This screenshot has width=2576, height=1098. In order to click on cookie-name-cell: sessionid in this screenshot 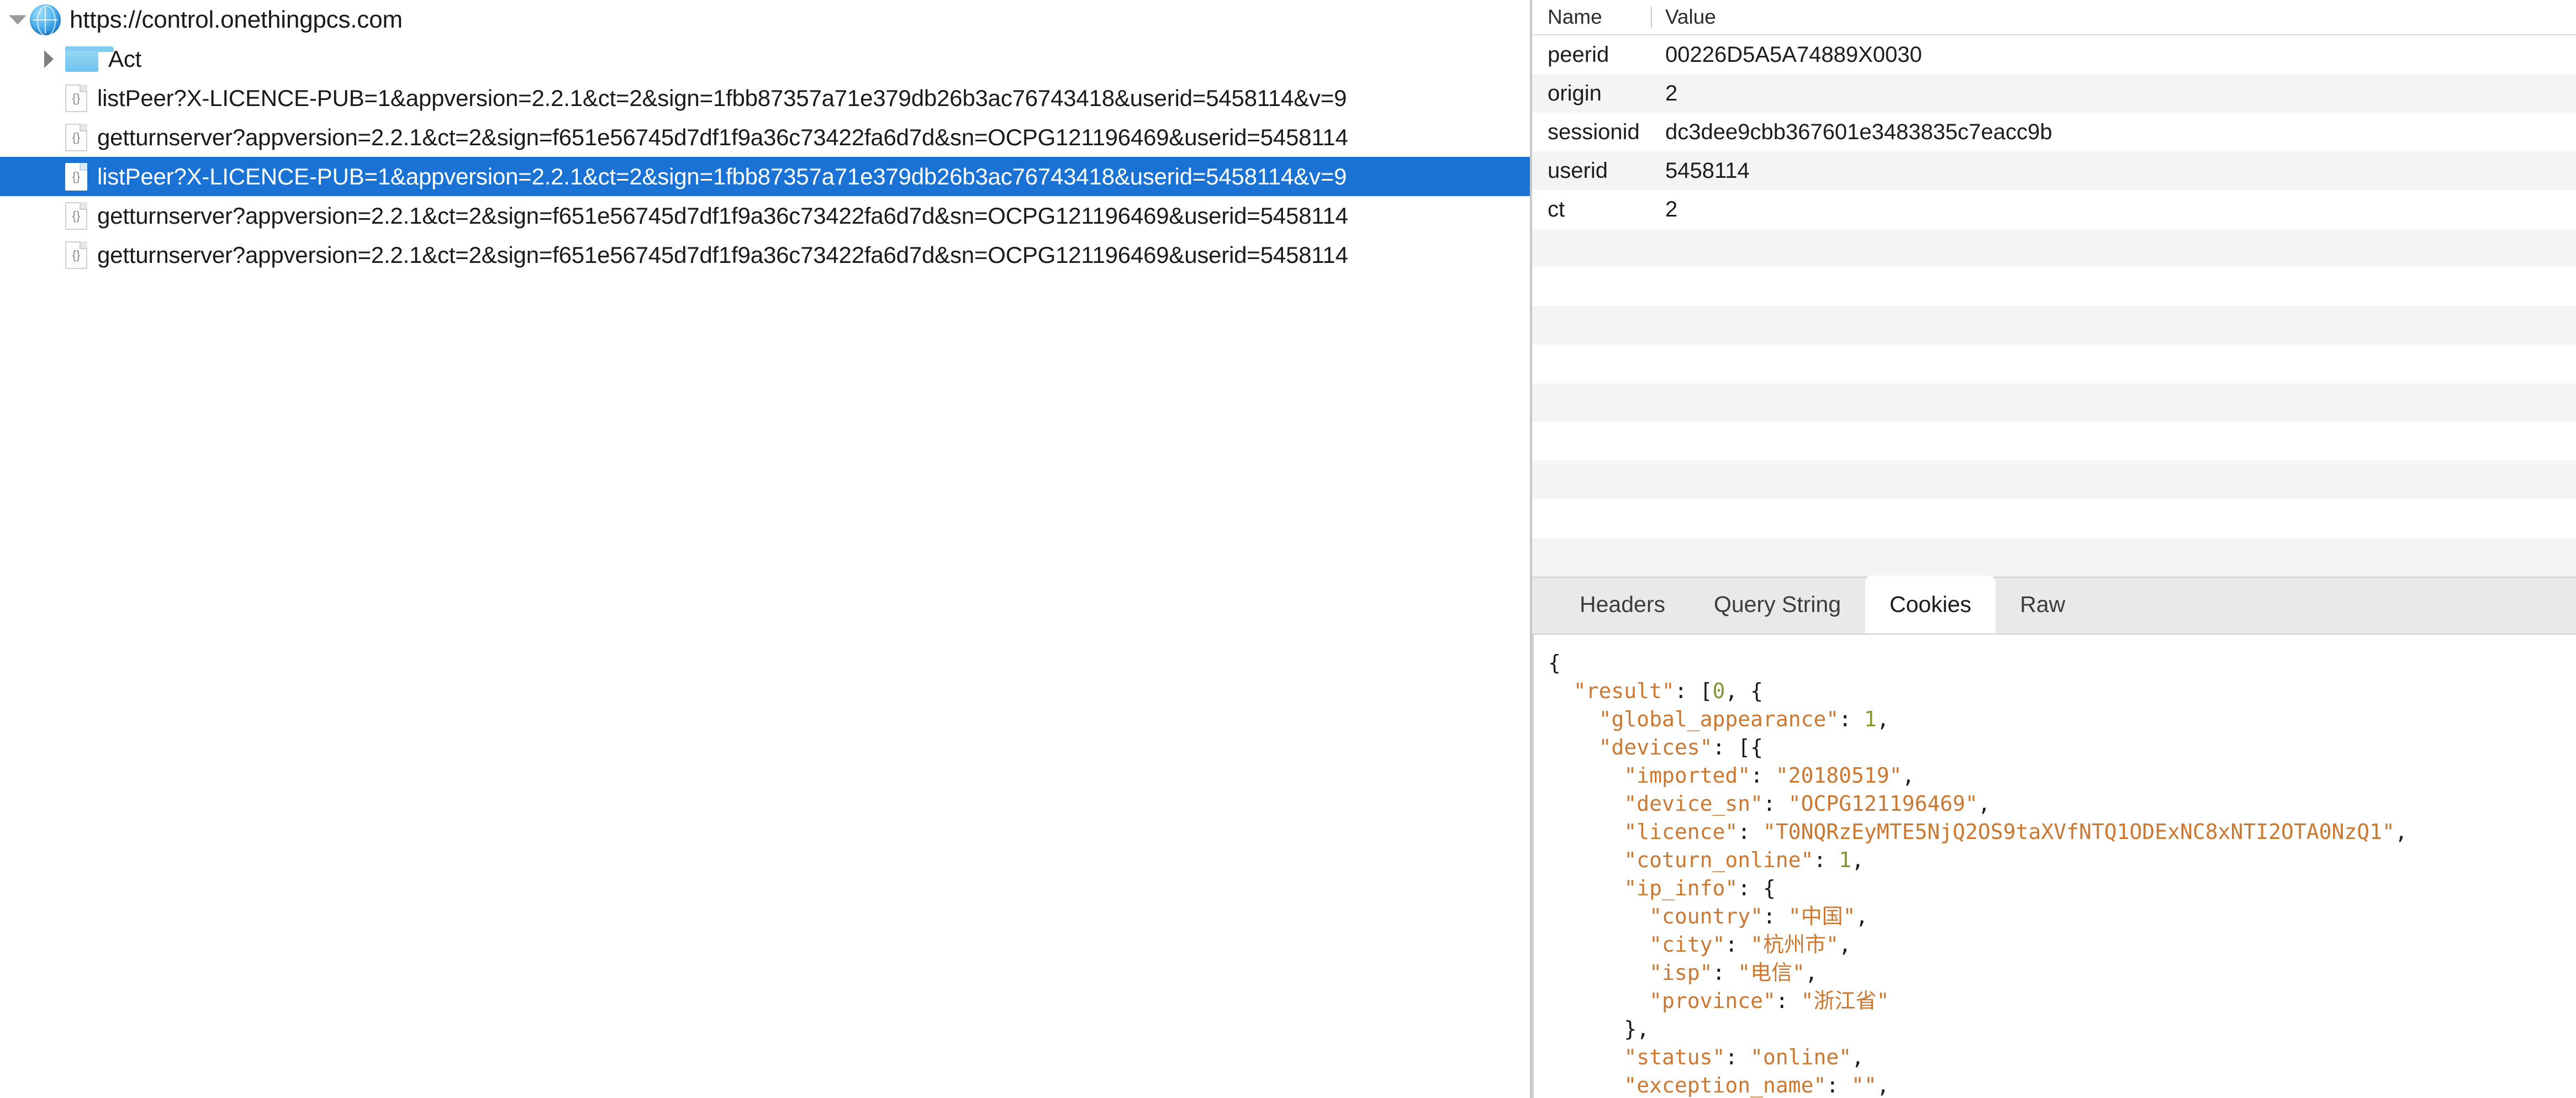, I will do `click(1594, 131)`.